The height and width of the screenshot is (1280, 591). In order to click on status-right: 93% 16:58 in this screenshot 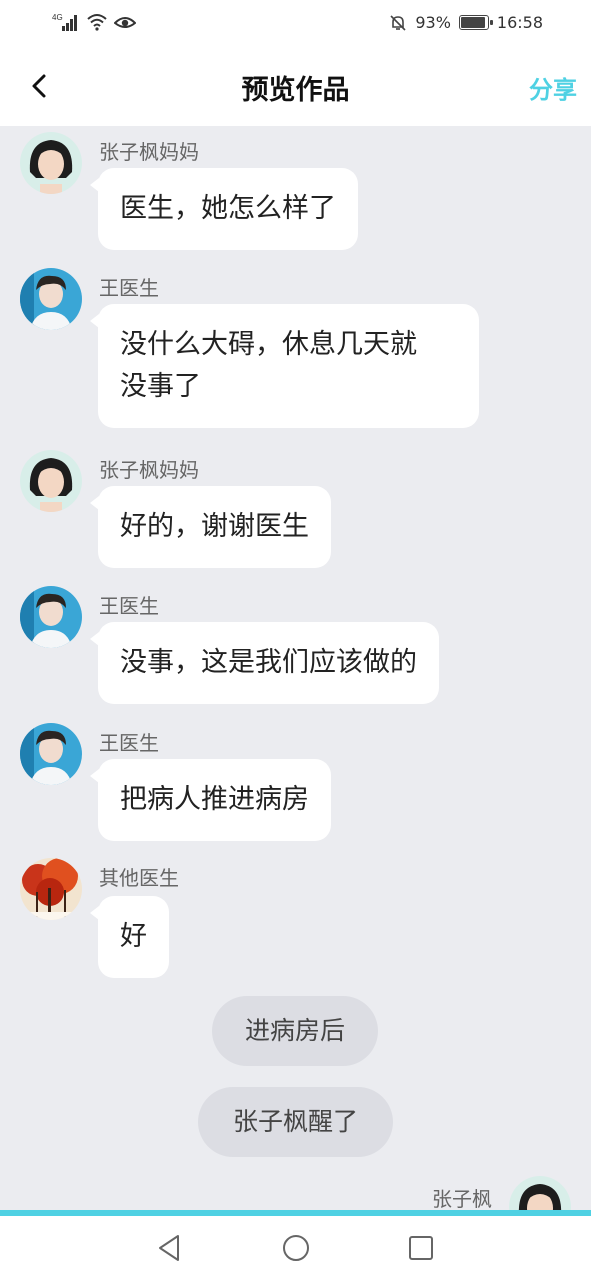, I will do `click(466, 22)`.